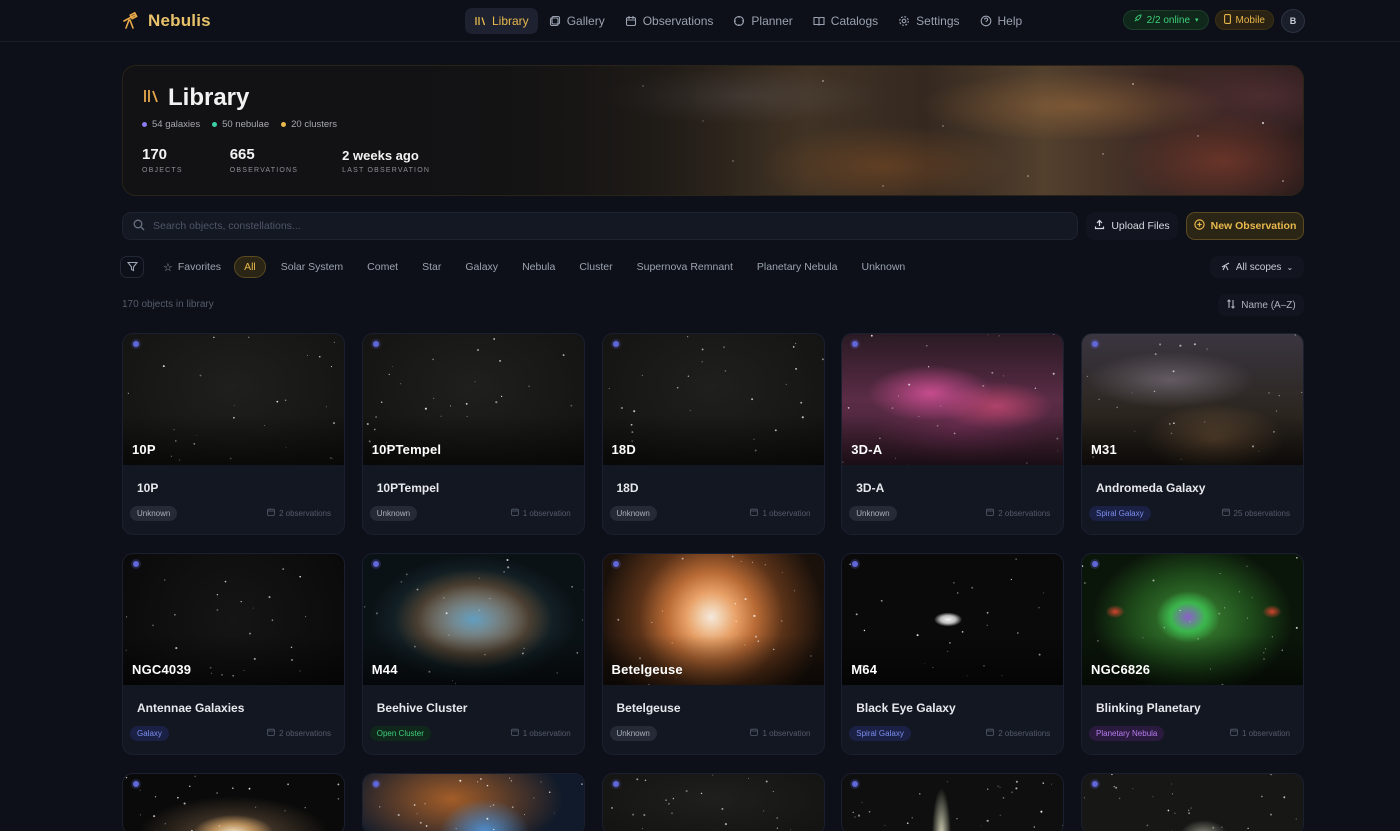 This screenshot has height=831, width=1400. What do you see at coordinates (250, 267) in the screenshot?
I see `filter-chip-all: All` at bounding box center [250, 267].